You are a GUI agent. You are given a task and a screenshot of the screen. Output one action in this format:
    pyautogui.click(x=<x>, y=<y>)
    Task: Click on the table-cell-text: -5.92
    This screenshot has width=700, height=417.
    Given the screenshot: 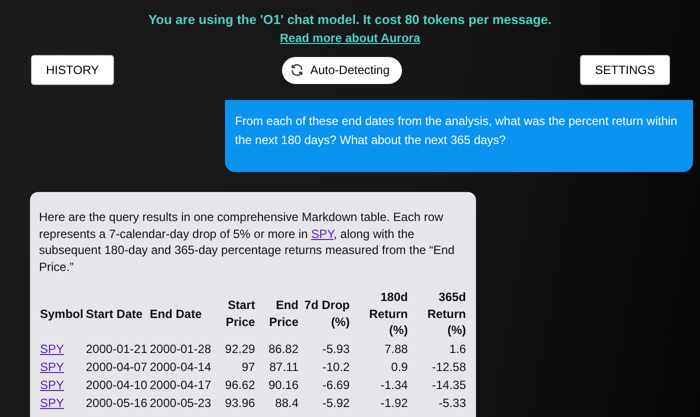 What is the action you would take?
    pyautogui.click(x=336, y=403)
    